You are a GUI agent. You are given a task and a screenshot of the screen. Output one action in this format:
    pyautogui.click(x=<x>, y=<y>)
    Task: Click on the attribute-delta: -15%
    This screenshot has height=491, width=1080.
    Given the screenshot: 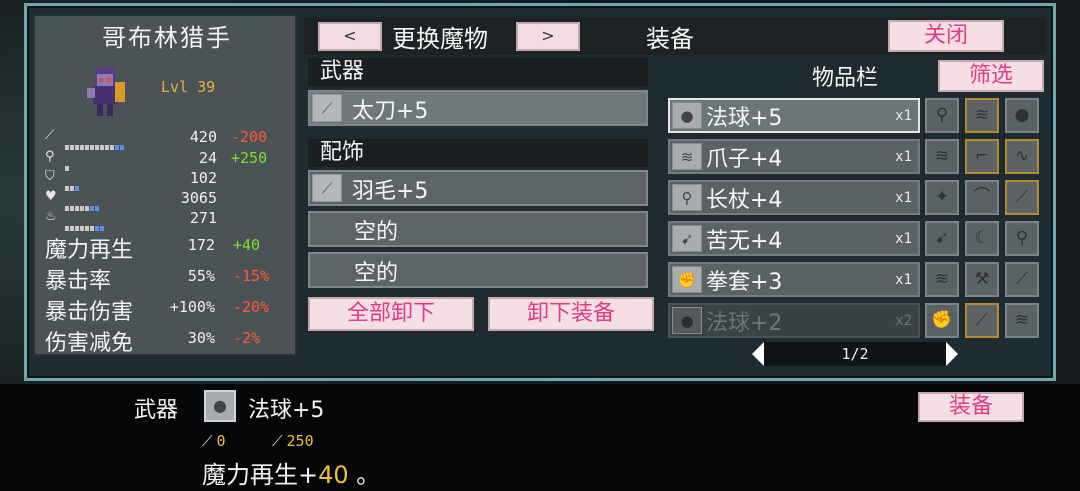 What is the action you would take?
    pyautogui.click(x=251, y=276)
    